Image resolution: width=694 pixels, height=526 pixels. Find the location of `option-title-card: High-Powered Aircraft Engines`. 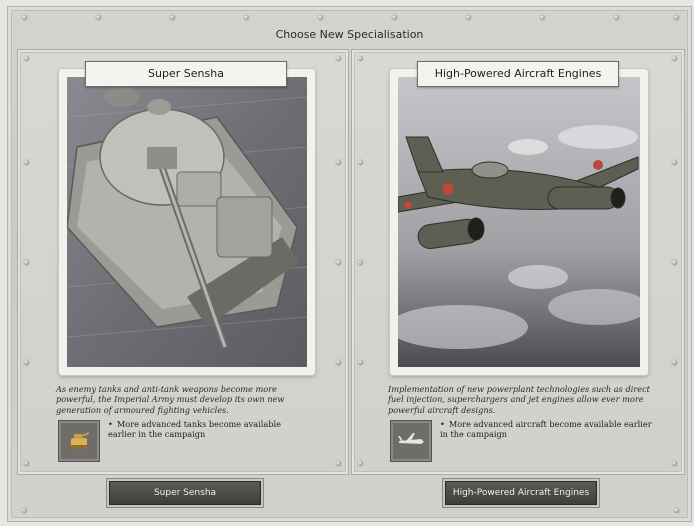

option-title-card: High-Powered Aircraft Engines is located at coordinates (518, 74).